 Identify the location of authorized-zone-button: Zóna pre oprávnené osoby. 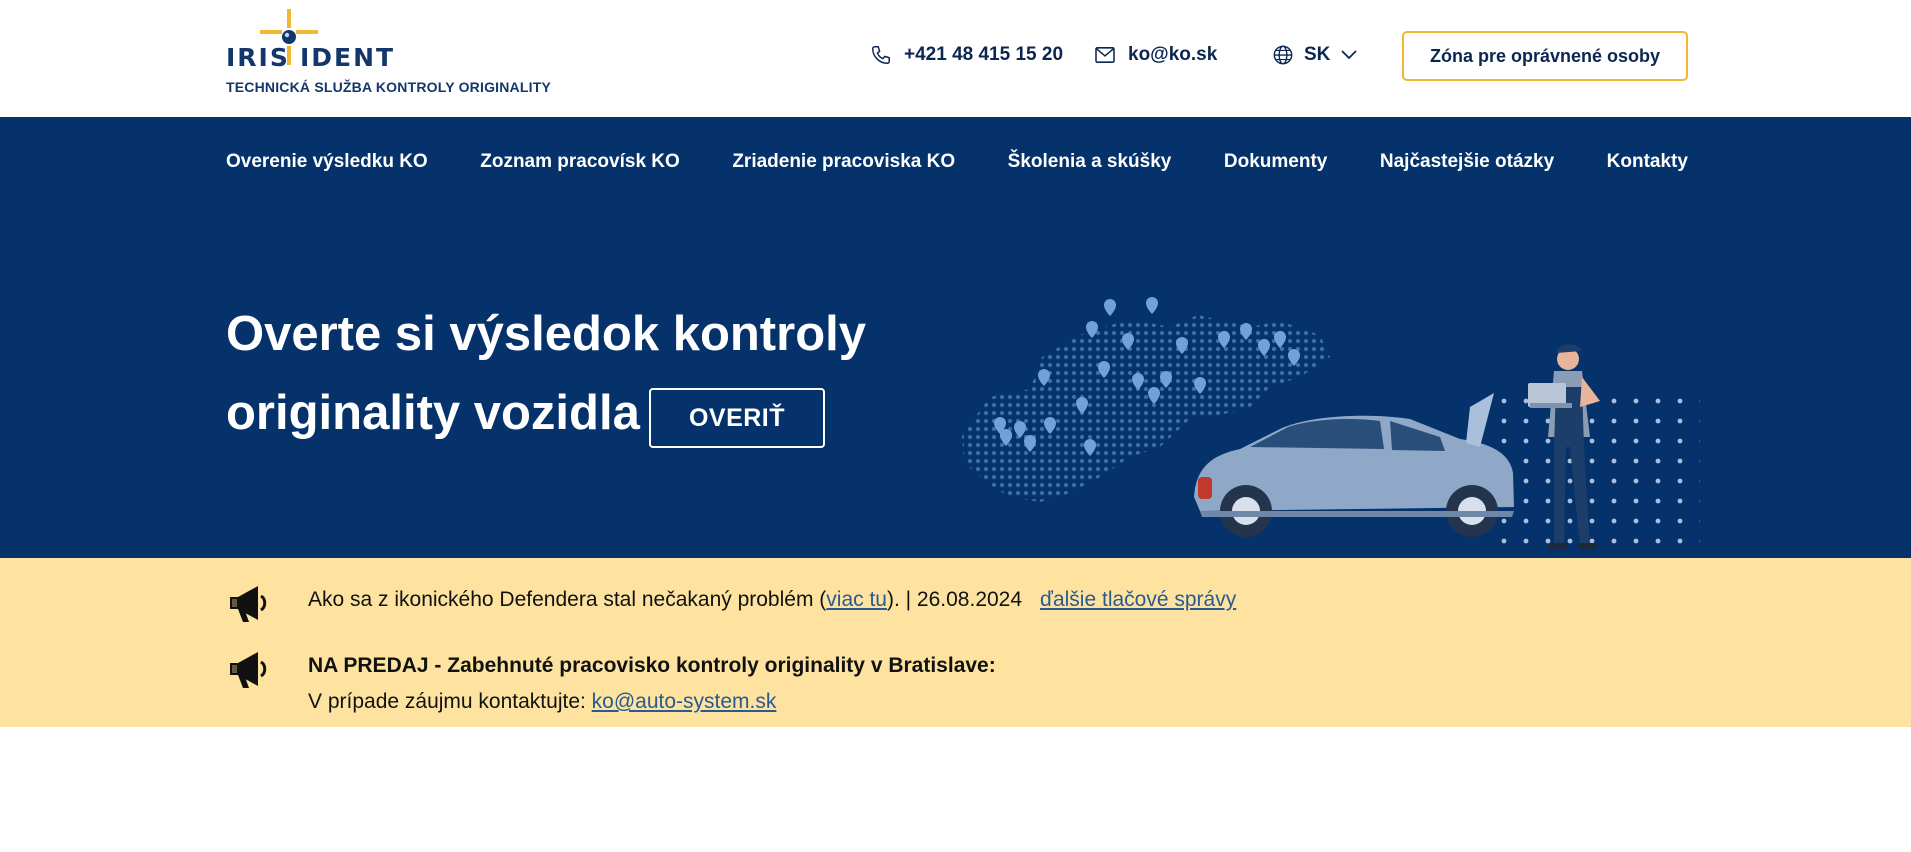
(1545, 56).